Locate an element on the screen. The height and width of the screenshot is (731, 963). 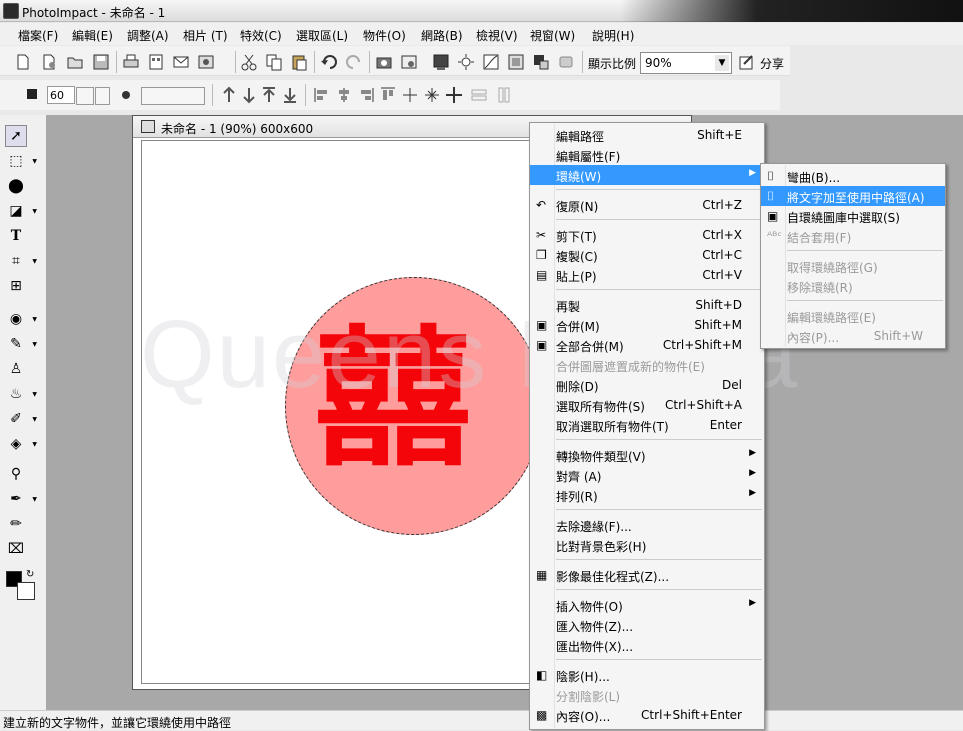
camera-icon is located at coordinates (384, 62).